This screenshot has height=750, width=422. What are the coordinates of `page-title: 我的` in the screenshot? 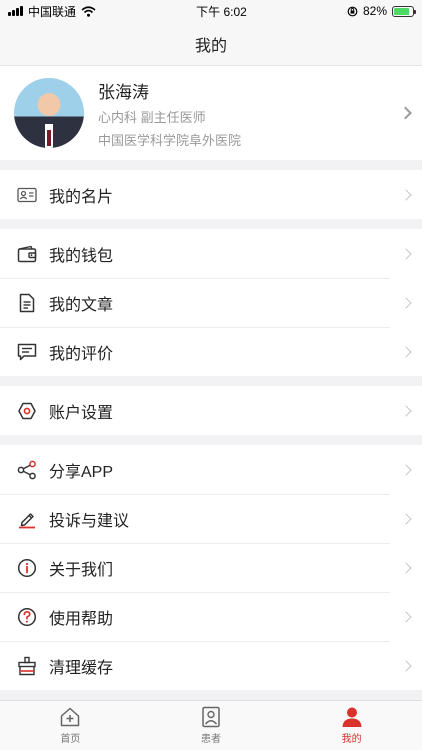 It's located at (210, 46).